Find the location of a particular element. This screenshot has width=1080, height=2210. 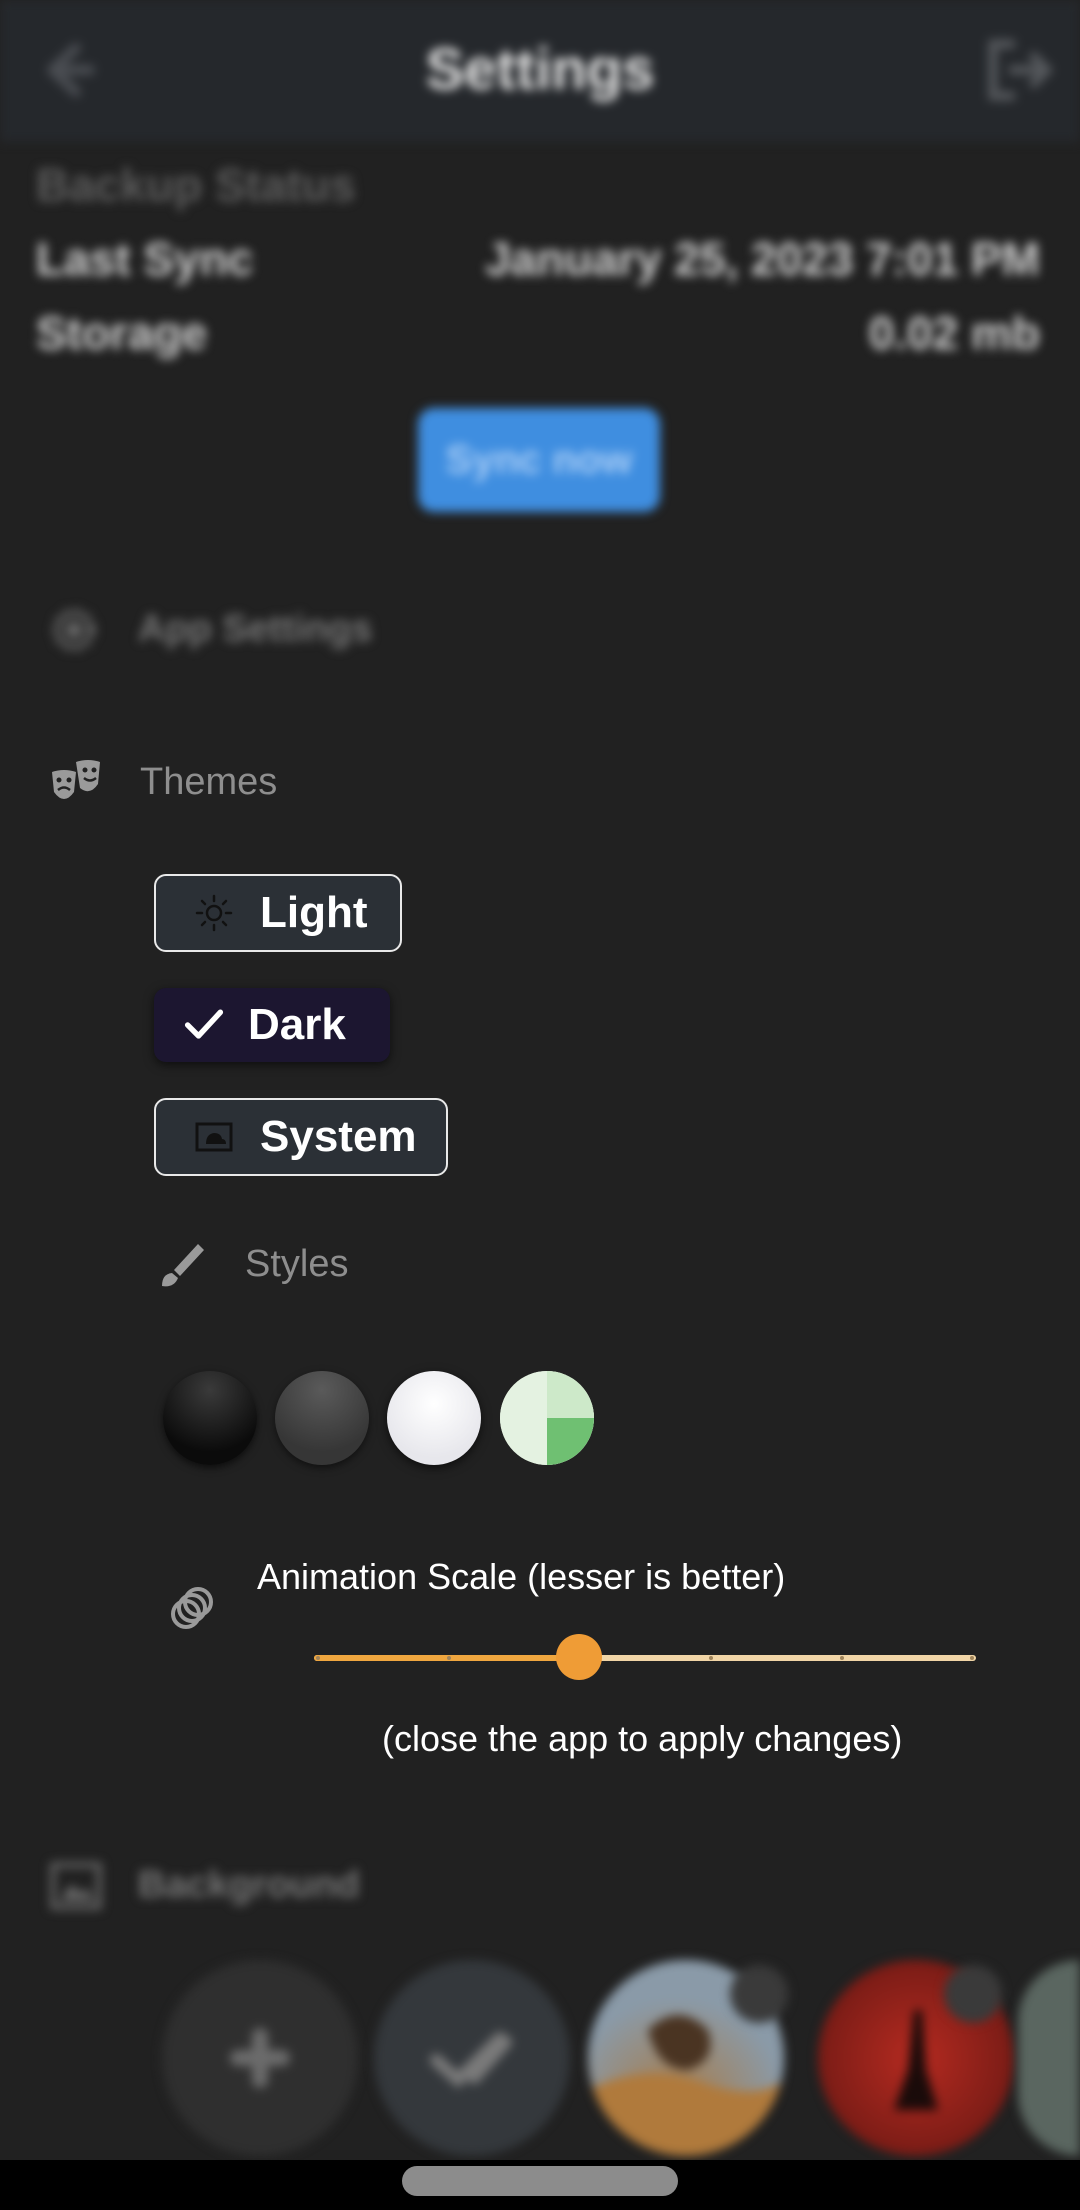

theater-masks-icon is located at coordinates (76, 779).